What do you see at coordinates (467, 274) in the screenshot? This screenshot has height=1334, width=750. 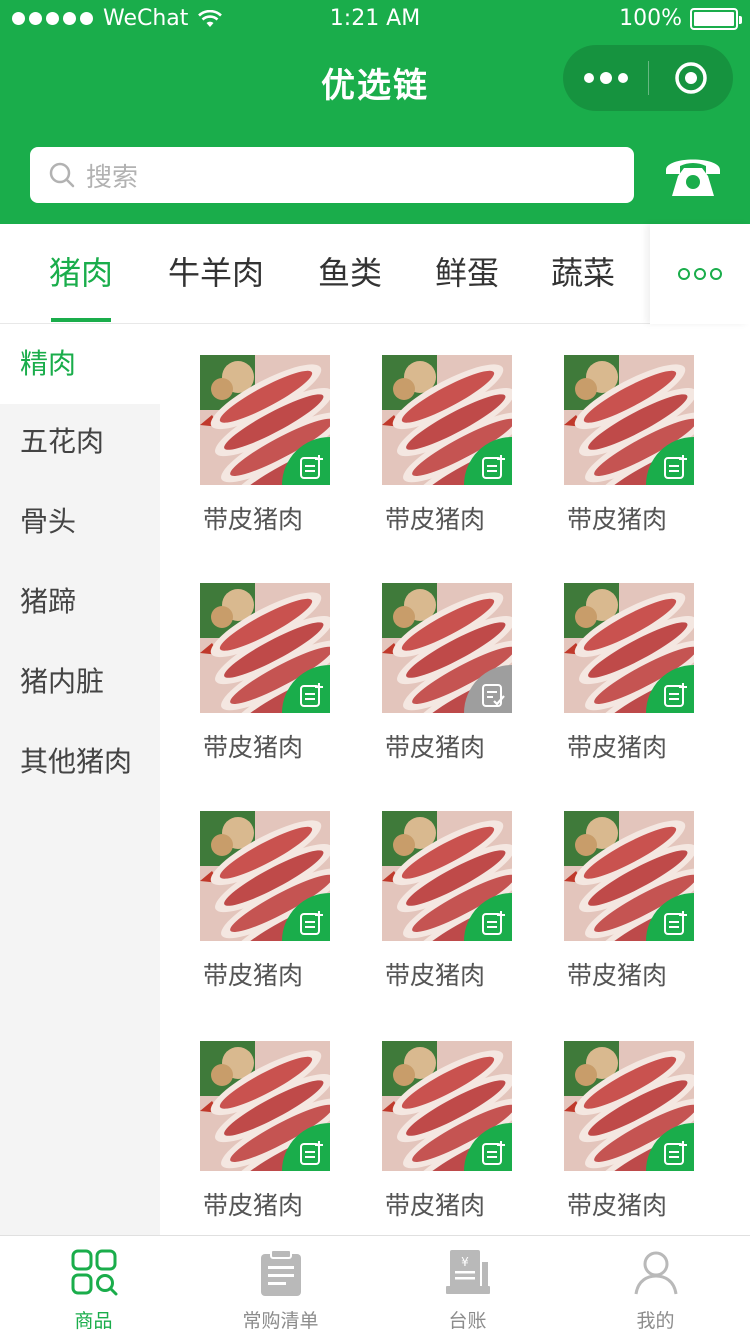 I see `tab-category: 鲜蛋` at bounding box center [467, 274].